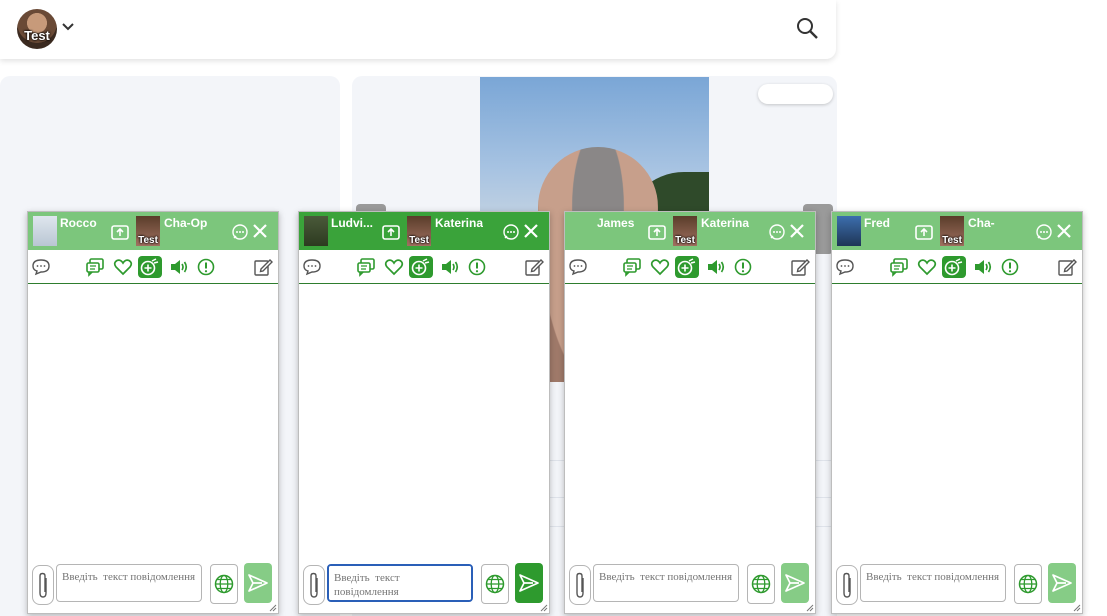 This screenshot has width=1107, height=616. Describe the element at coordinates (68, 26) in the screenshot. I see `chevron-down-icon` at that location.